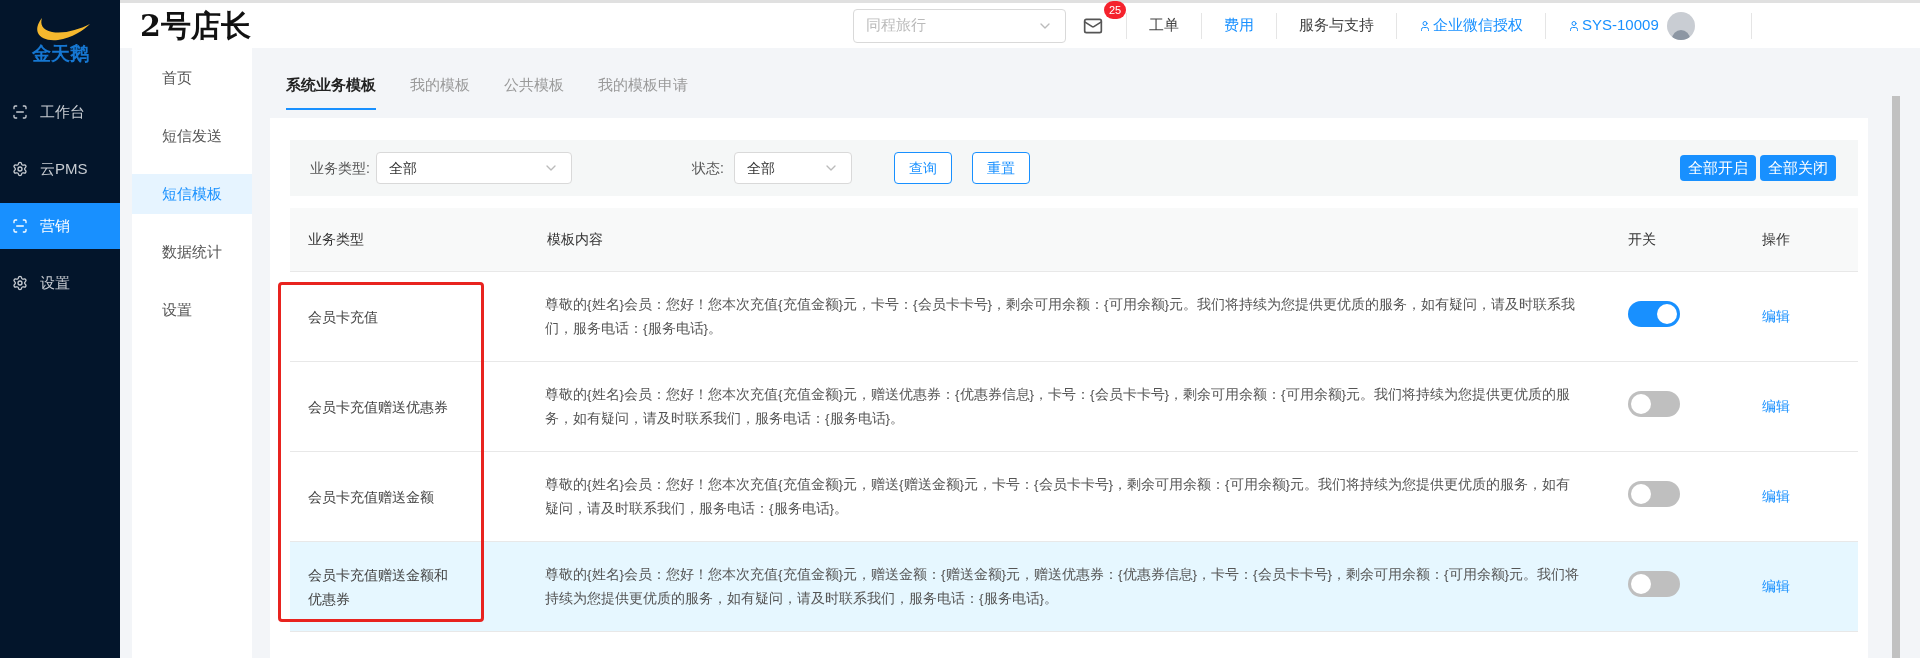  I want to click on tab: 公共模板, so click(534, 91).